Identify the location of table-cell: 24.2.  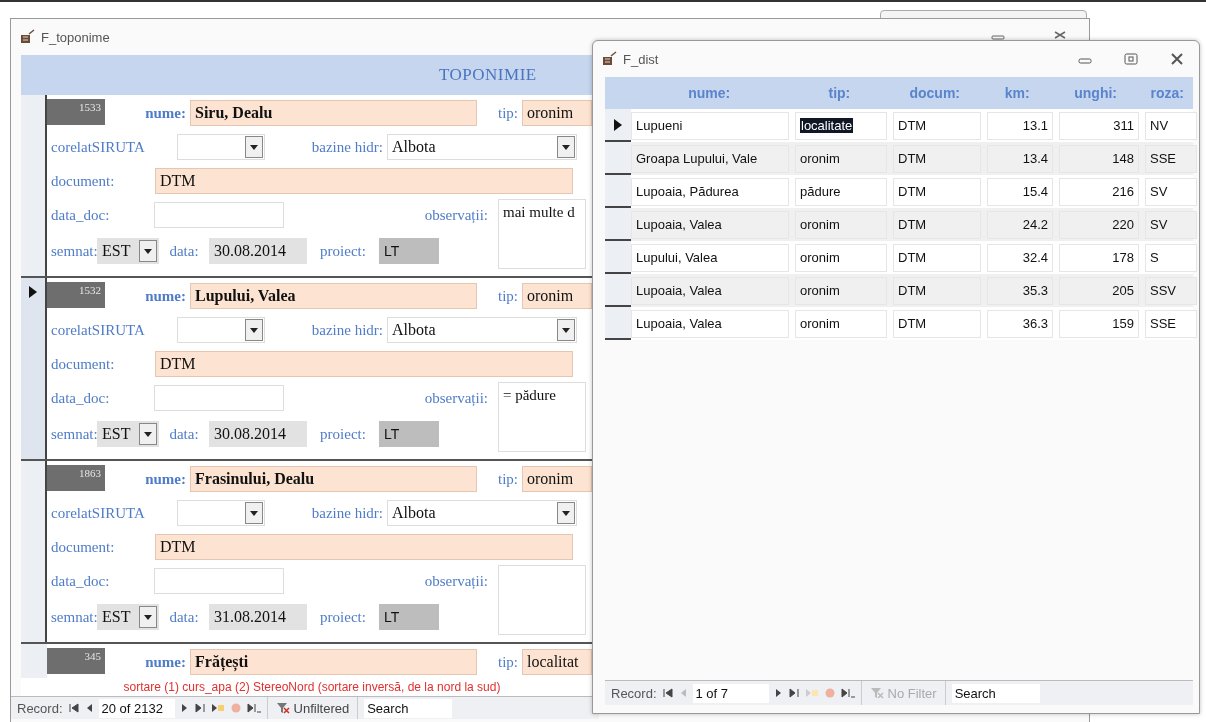
(1020, 224).